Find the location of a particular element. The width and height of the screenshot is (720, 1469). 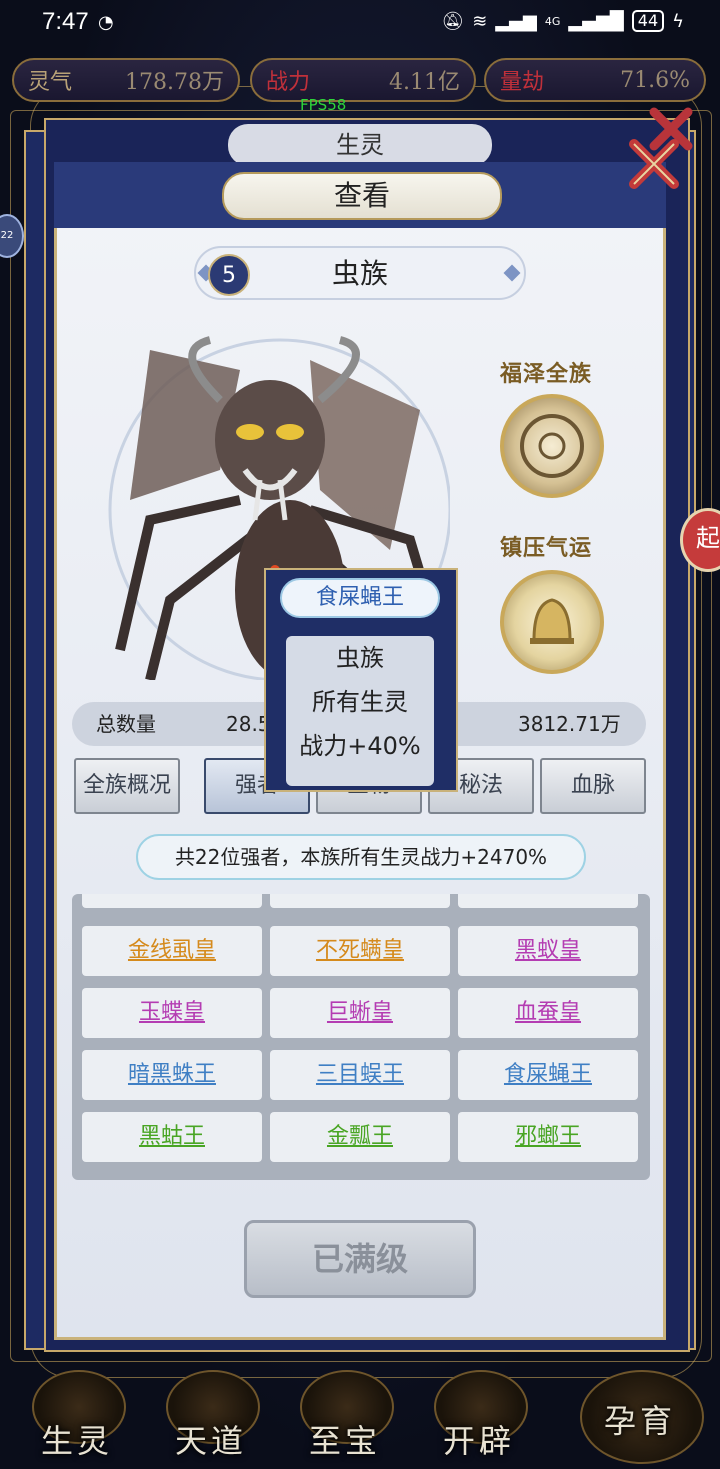

champion-item: 黑蚁皇 is located at coordinates (548, 951).